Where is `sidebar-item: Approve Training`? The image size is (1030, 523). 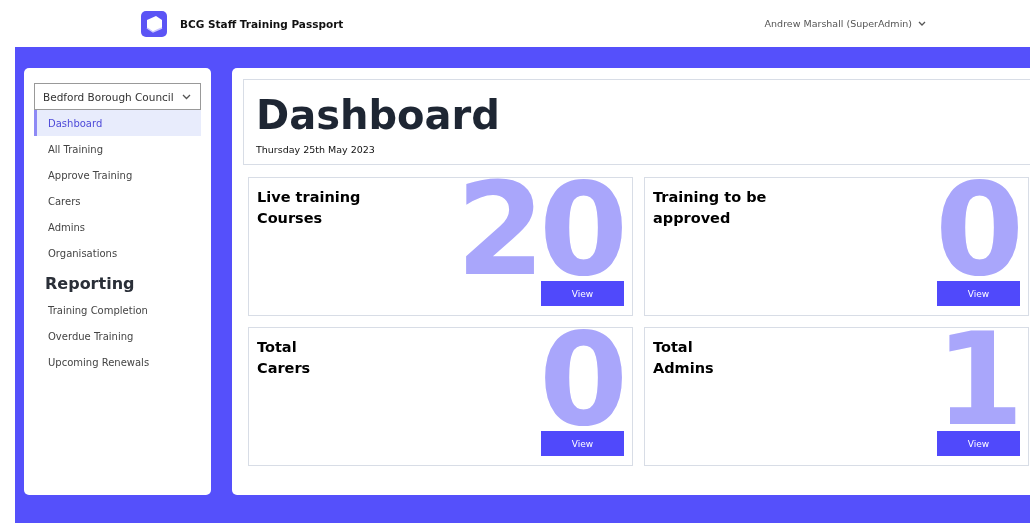
sidebar-item: Approve Training is located at coordinates (117, 175).